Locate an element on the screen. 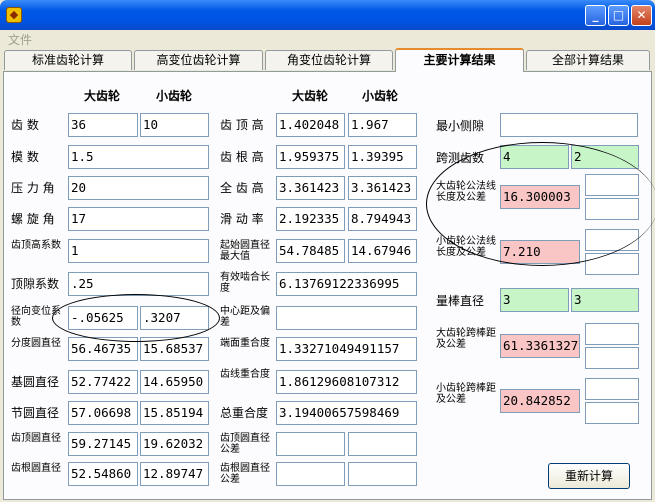  small-pin-diameter-field: 3 is located at coordinates (605, 300).